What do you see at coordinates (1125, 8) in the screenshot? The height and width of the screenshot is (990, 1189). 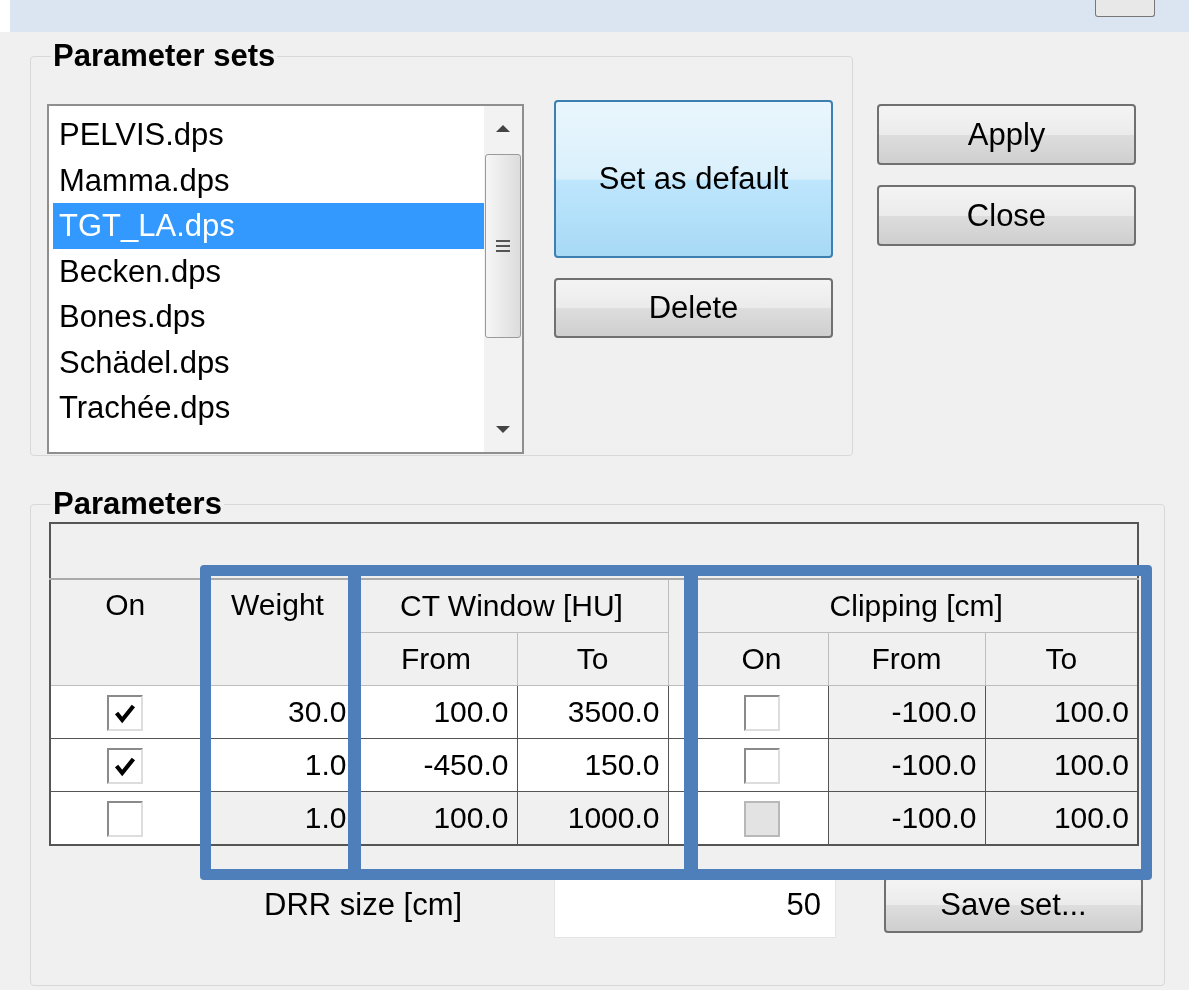 I see `title-bar-button` at bounding box center [1125, 8].